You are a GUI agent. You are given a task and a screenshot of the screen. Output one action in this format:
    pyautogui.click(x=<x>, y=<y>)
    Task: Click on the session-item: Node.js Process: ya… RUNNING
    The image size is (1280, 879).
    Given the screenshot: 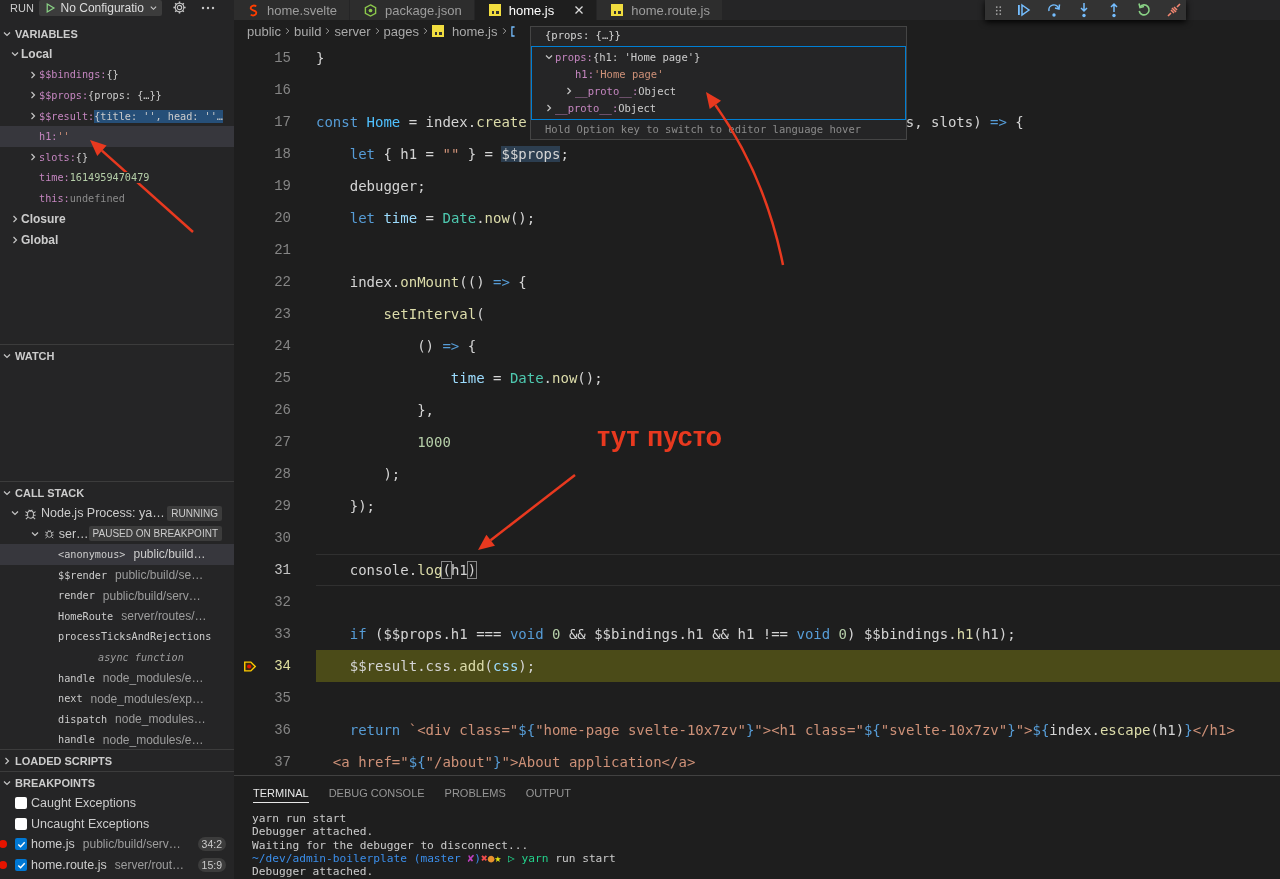 What is the action you would take?
    pyautogui.click(x=117, y=513)
    